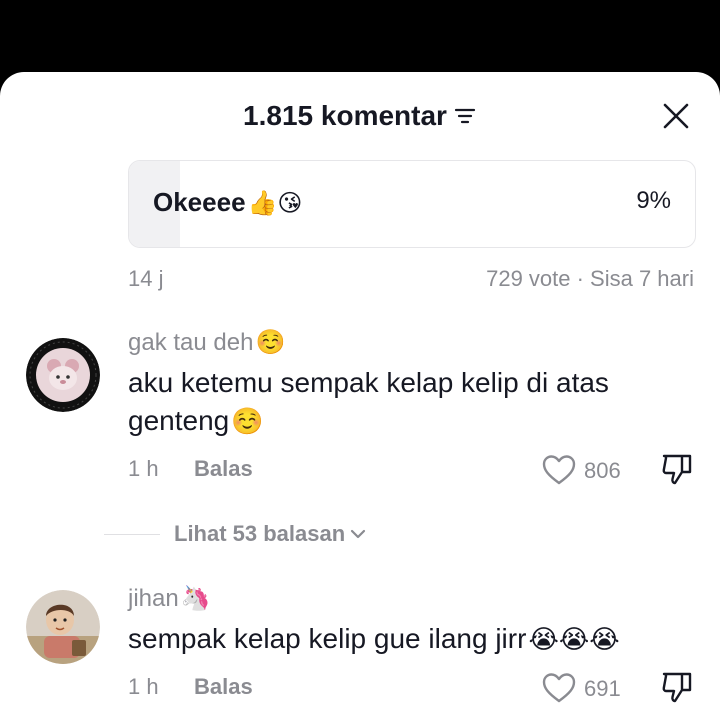  What do you see at coordinates (574, 640) in the screenshot?
I see `comment-emoji: 😭😭😭` at bounding box center [574, 640].